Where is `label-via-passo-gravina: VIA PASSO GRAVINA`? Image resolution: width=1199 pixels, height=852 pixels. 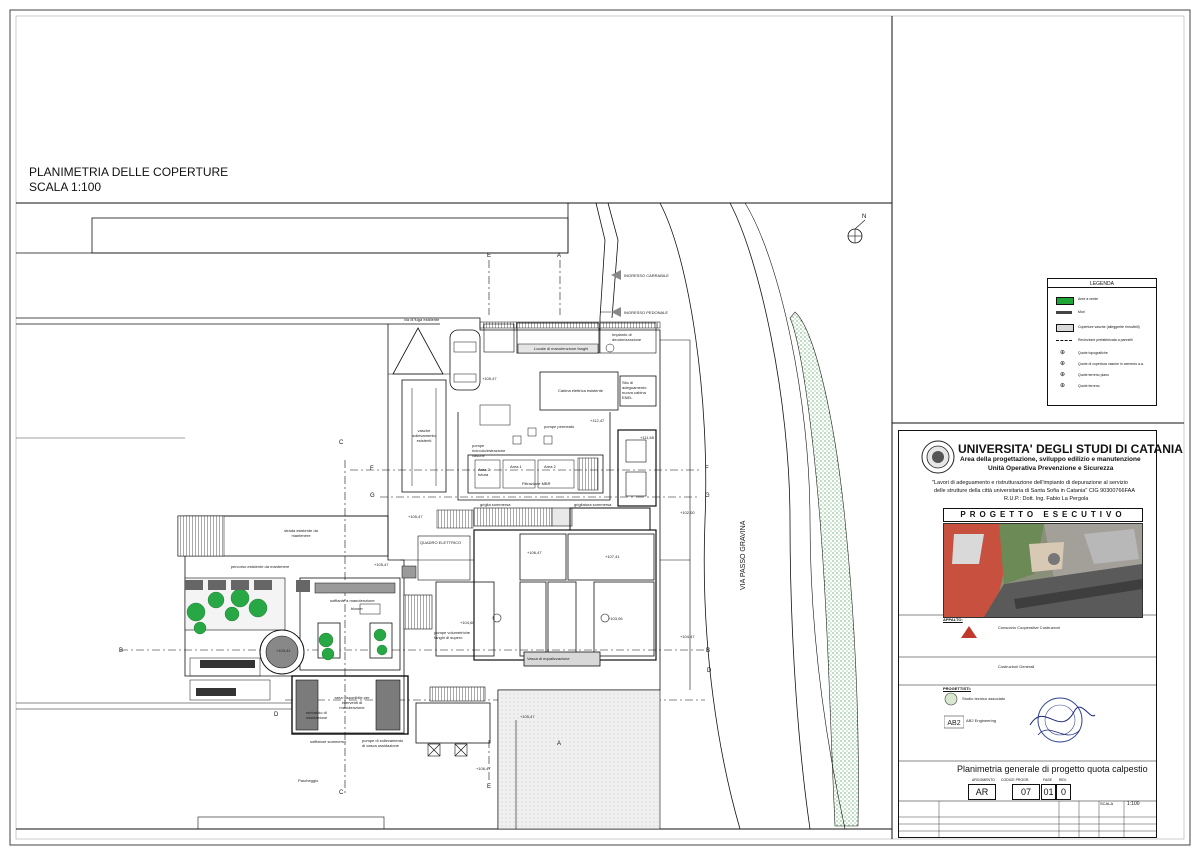 label-via-passo-gravina: VIA PASSO GRAVINA is located at coordinates (743, 555).